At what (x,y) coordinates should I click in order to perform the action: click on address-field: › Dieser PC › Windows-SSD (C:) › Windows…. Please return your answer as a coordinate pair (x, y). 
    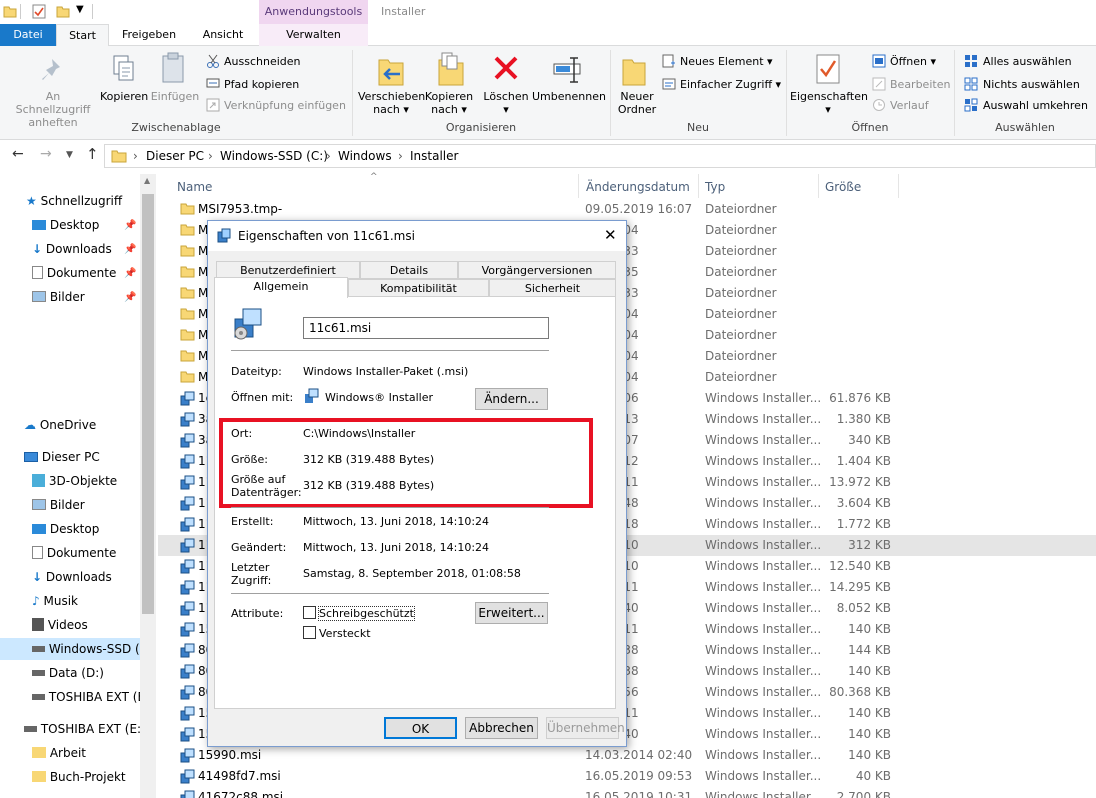
    Looking at the image, I should click on (600, 156).